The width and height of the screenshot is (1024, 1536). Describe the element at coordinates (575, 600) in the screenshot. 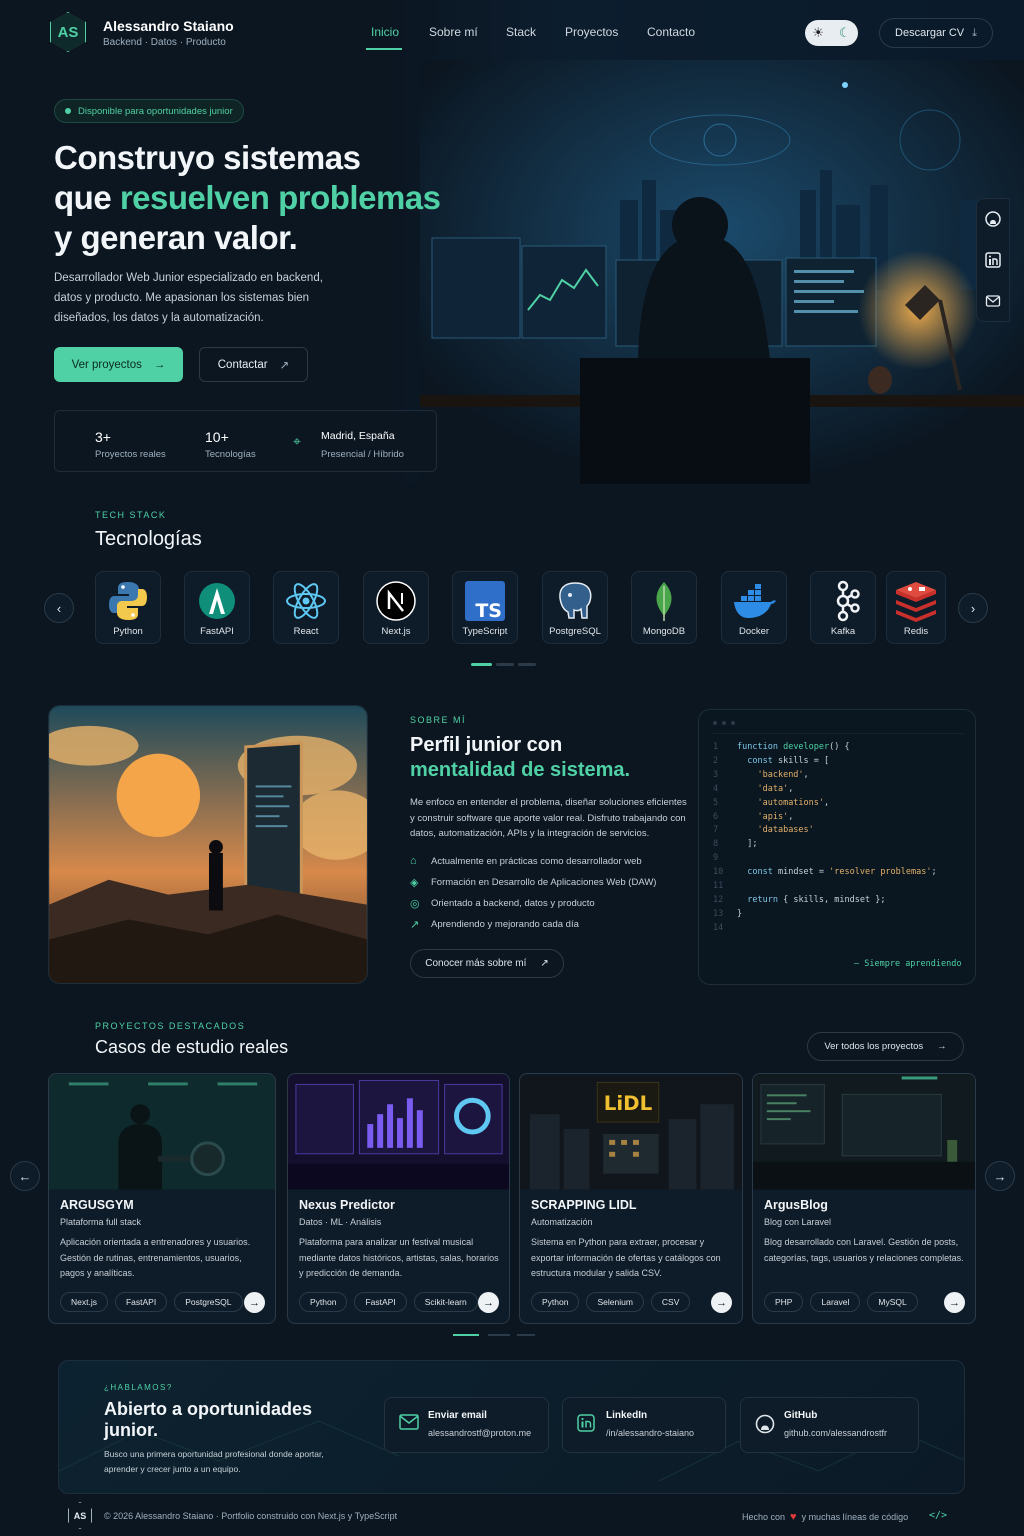

I see `postgresql-icon` at that location.